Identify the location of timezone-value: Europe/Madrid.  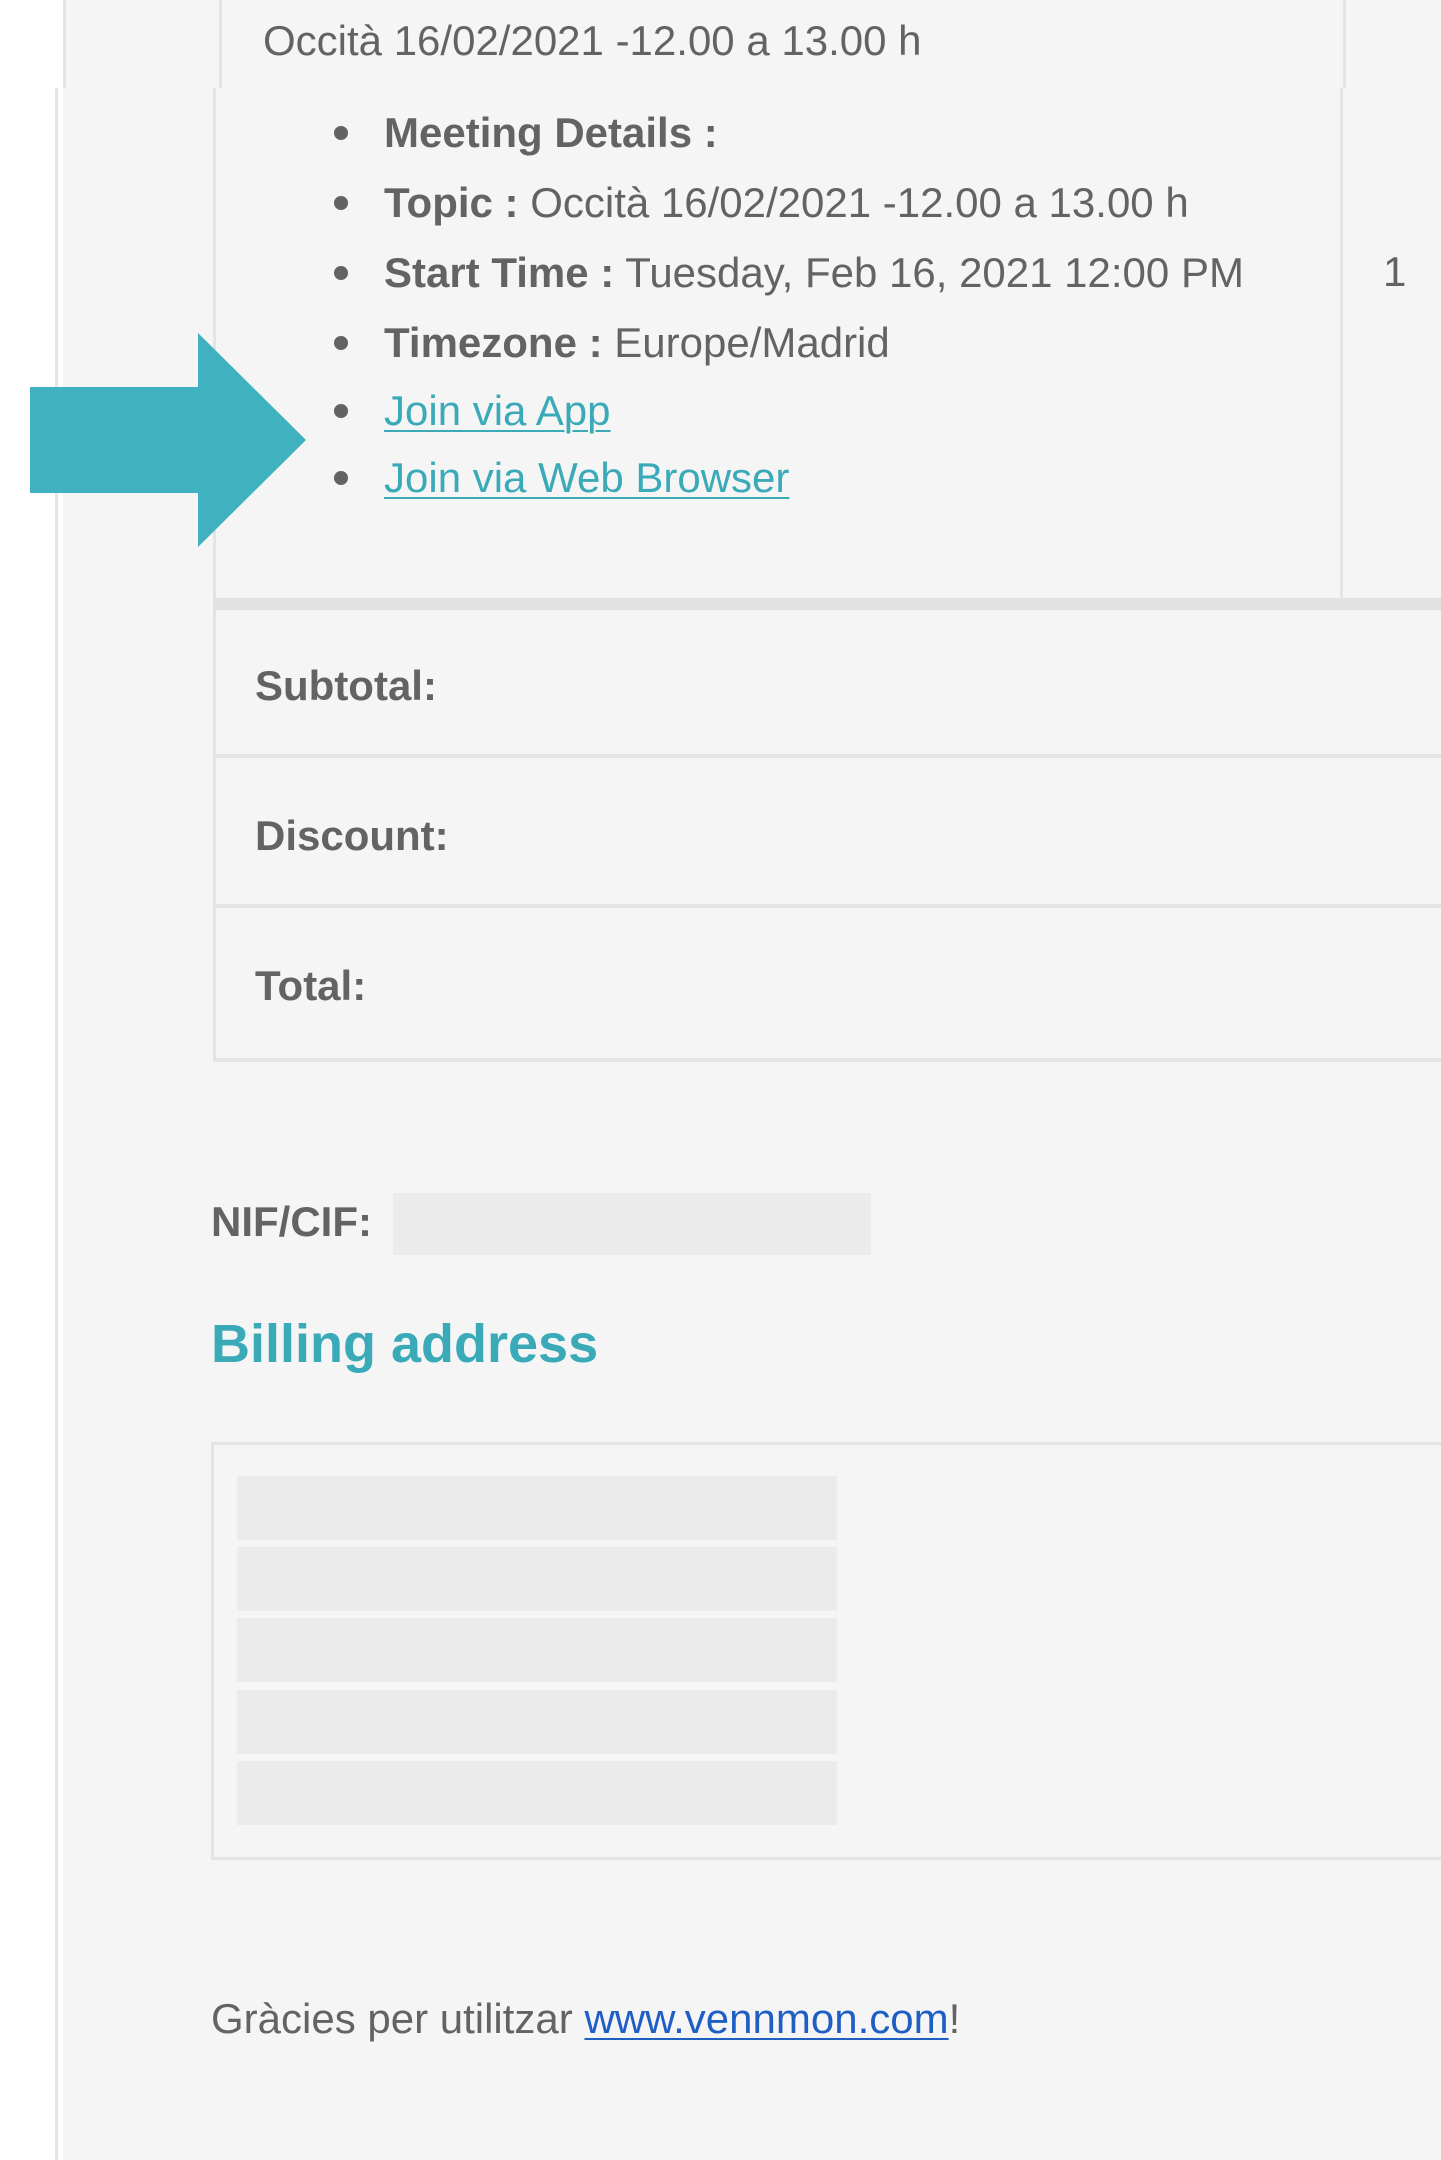
(752, 342).